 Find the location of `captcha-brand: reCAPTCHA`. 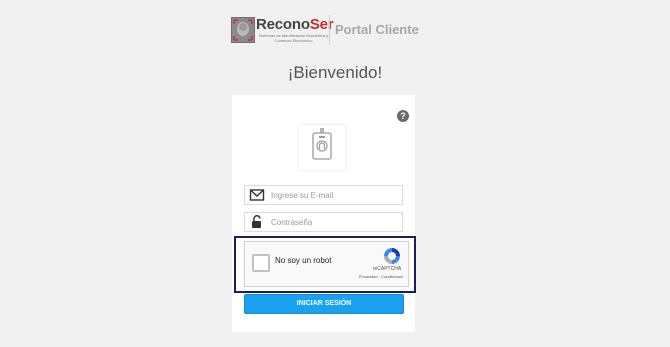

captcha-brand: reCAPTCHA is located at coordinates (387, 269).